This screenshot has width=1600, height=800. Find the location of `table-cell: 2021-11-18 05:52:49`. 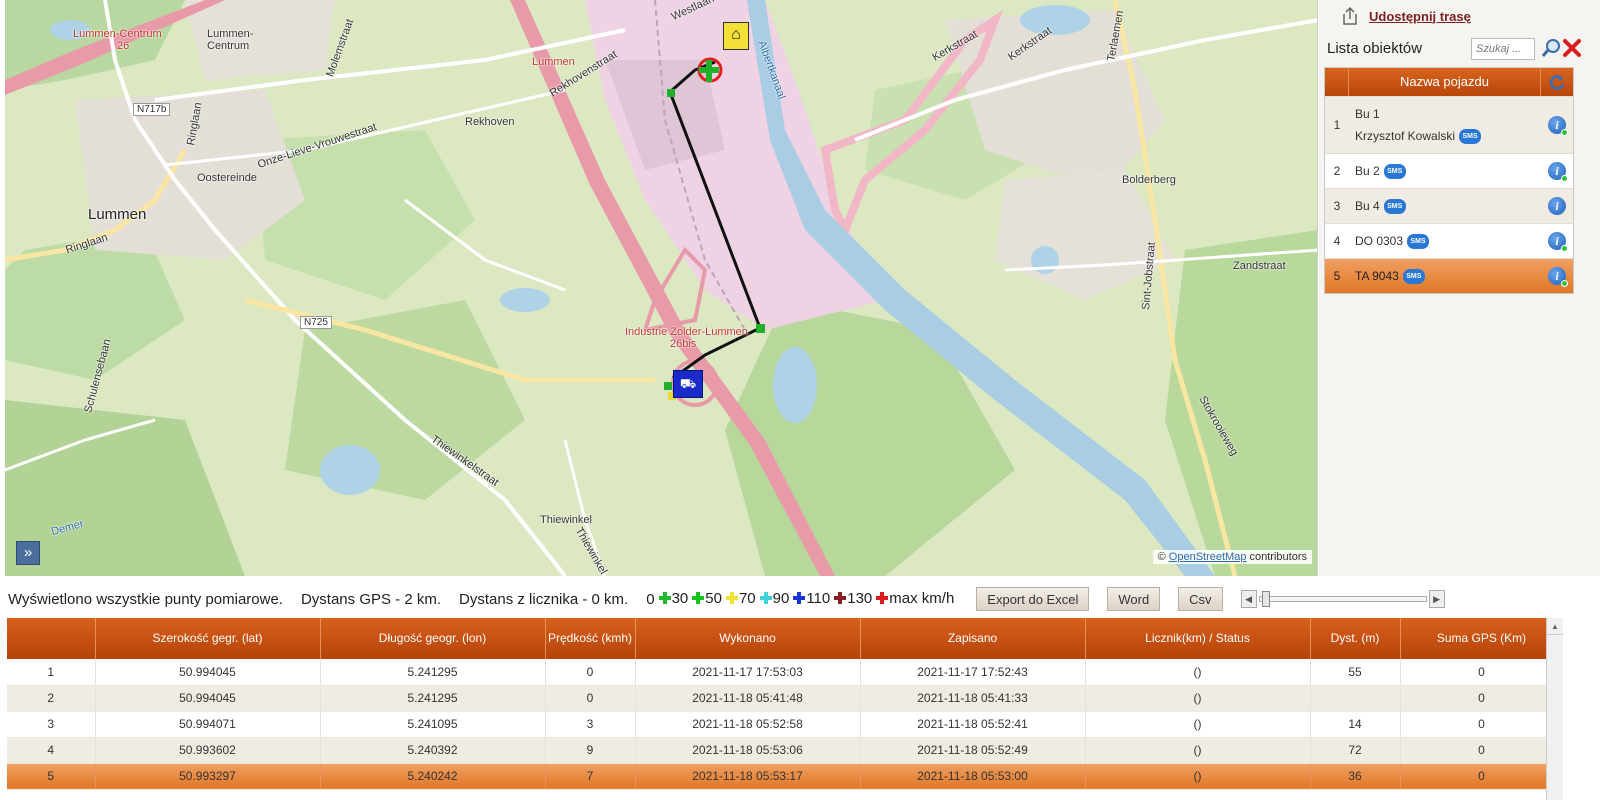

table-cell: 2021-11-18 05:52:49 is located at coordinates (973, 750).